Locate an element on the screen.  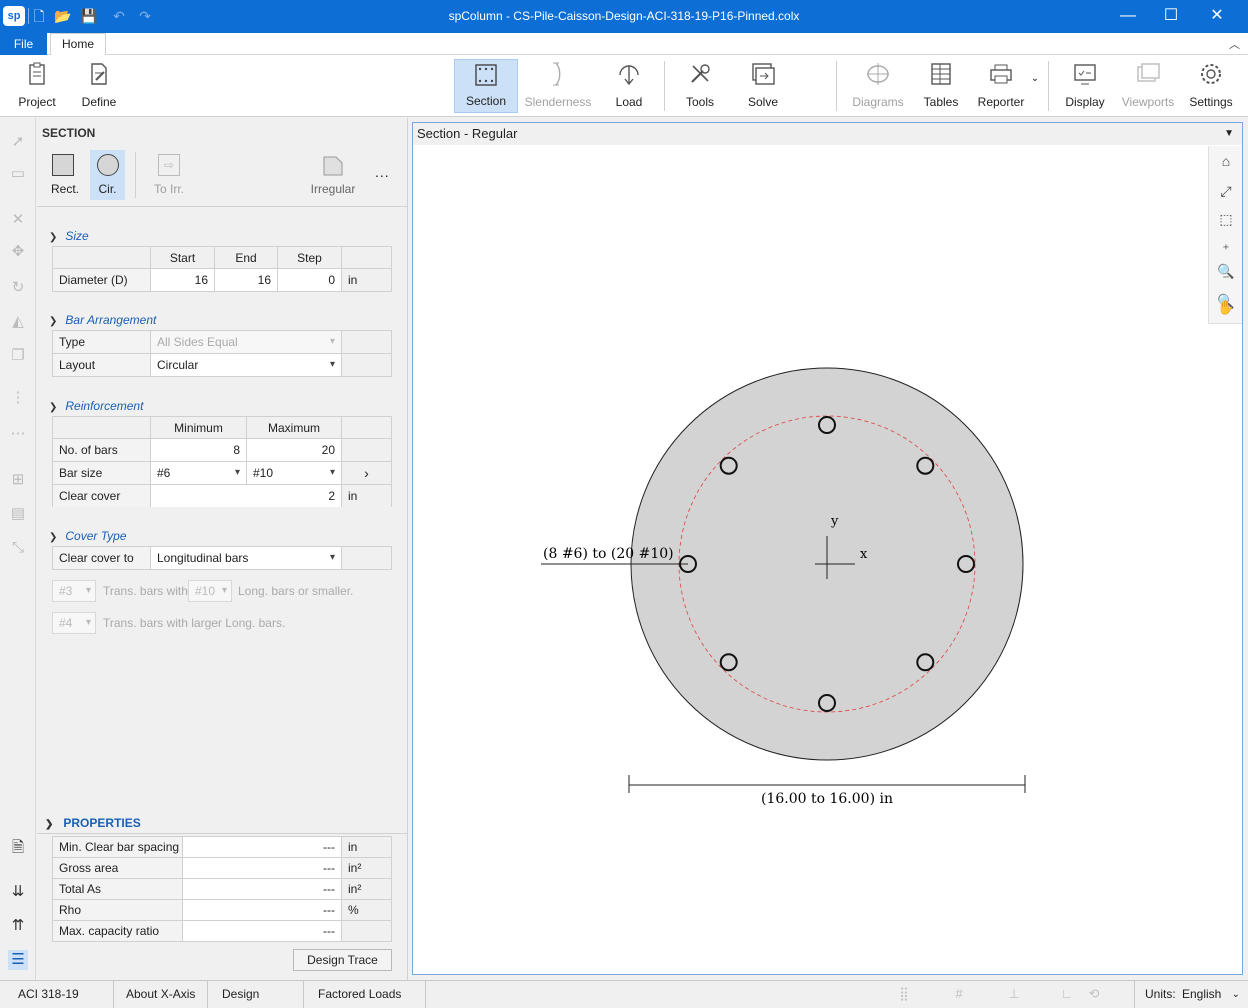
reporter-dropdown-chevron-icon: ⌄ is located at coordinates (1035, 86).